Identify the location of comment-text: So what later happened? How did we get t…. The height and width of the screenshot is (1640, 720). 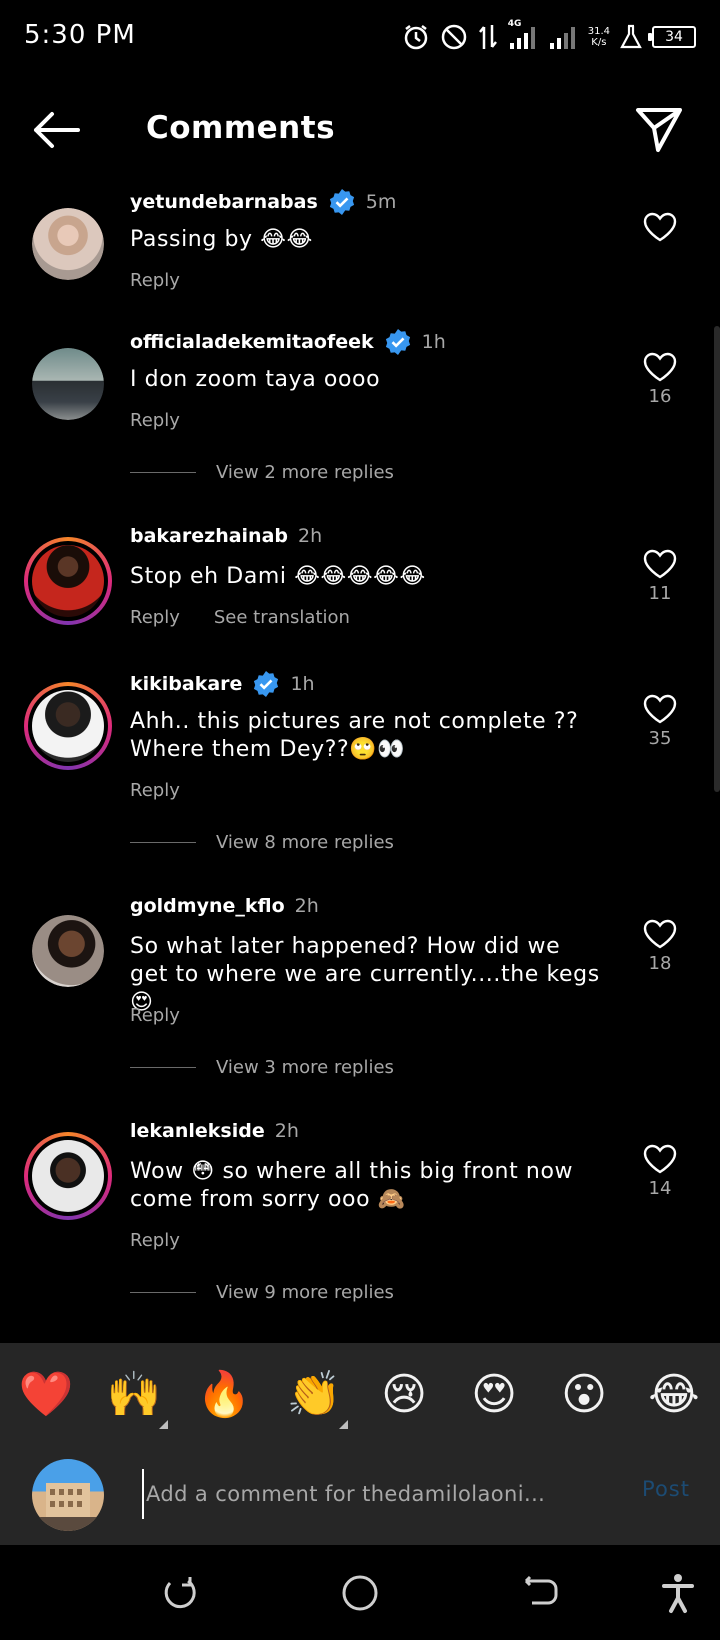
(365, 974).